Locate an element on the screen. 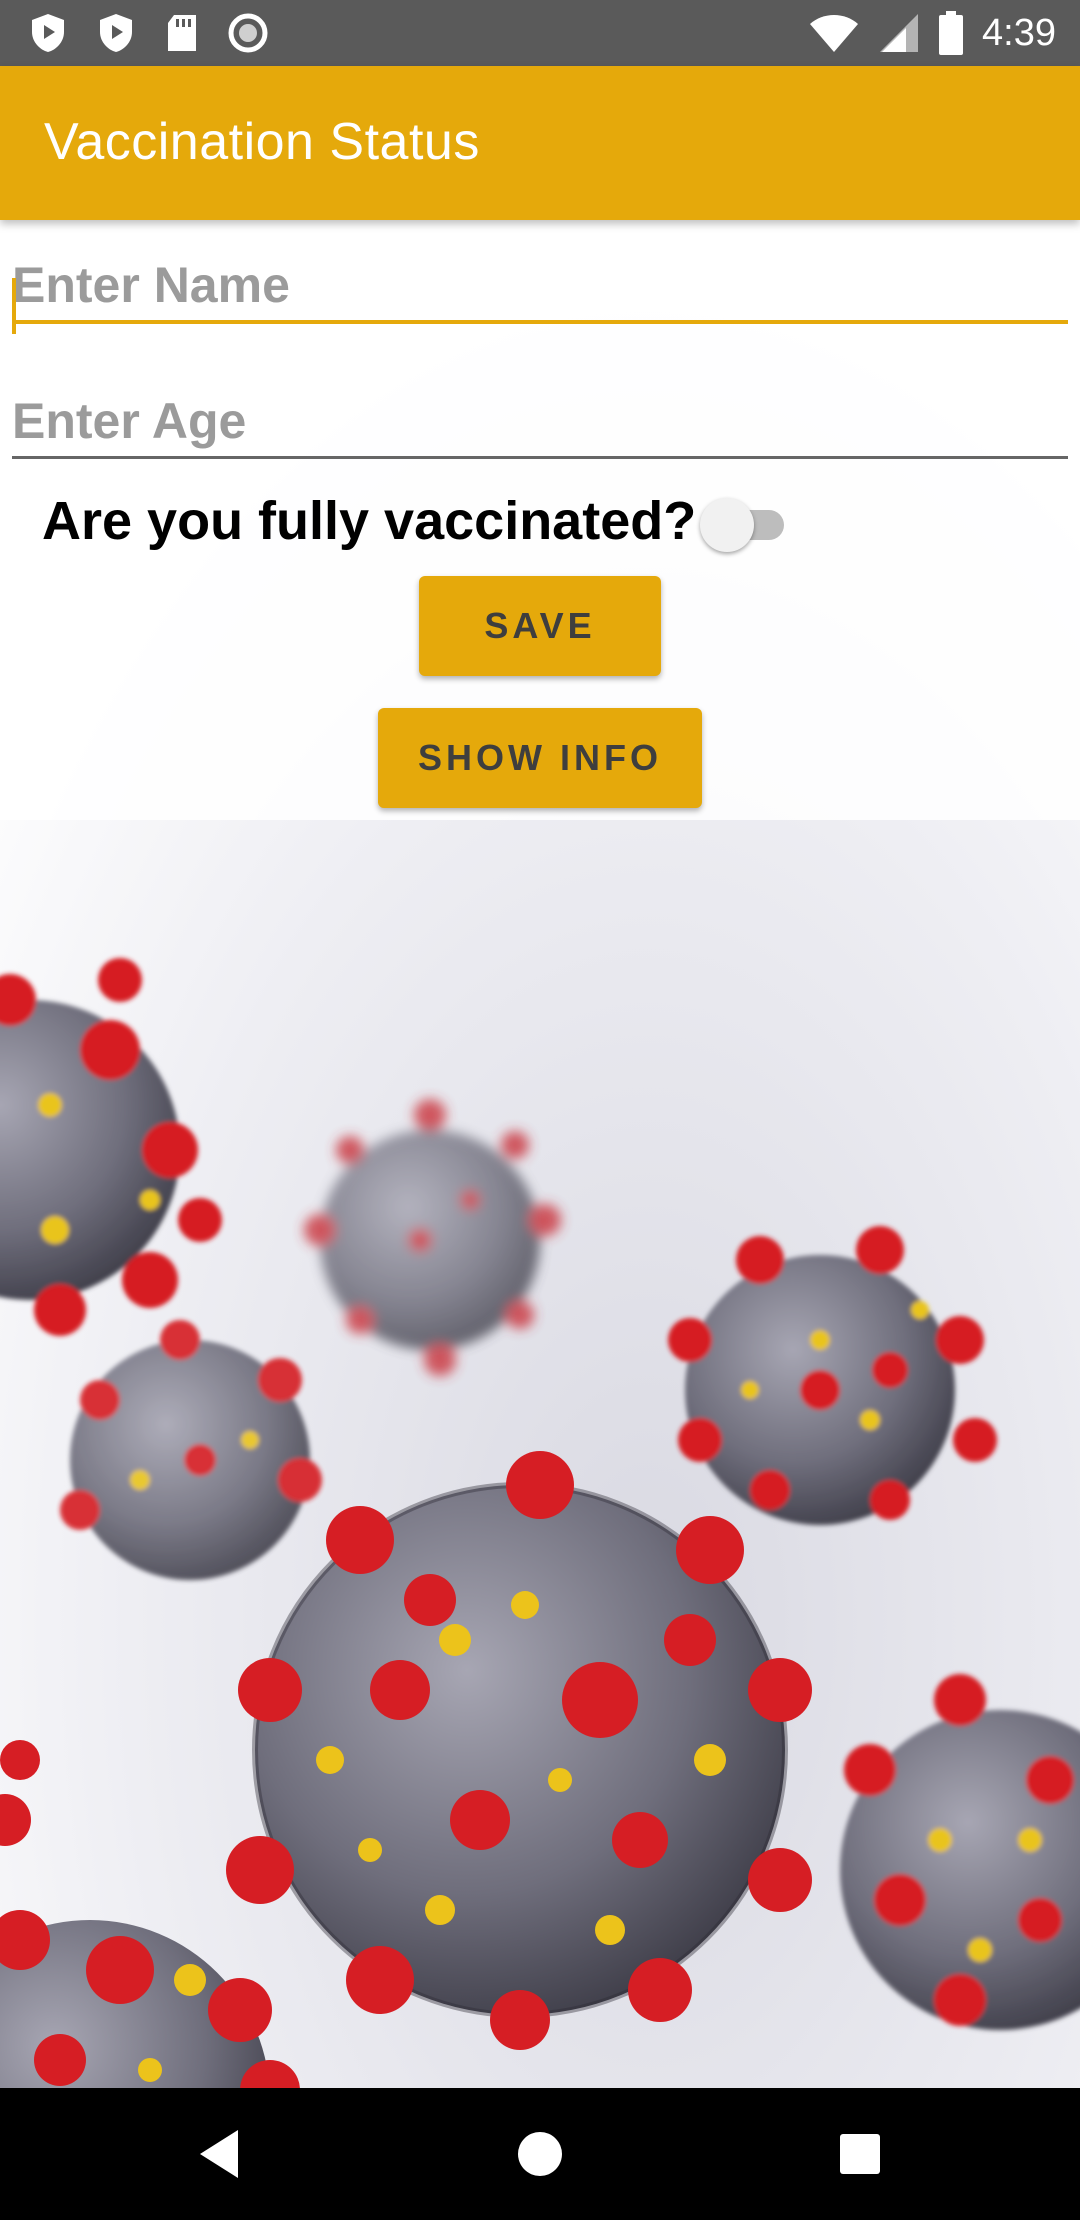 Image resolution: width=1080 pixels, height=2220 pixels. age-field is located at coordinates (540, 422).